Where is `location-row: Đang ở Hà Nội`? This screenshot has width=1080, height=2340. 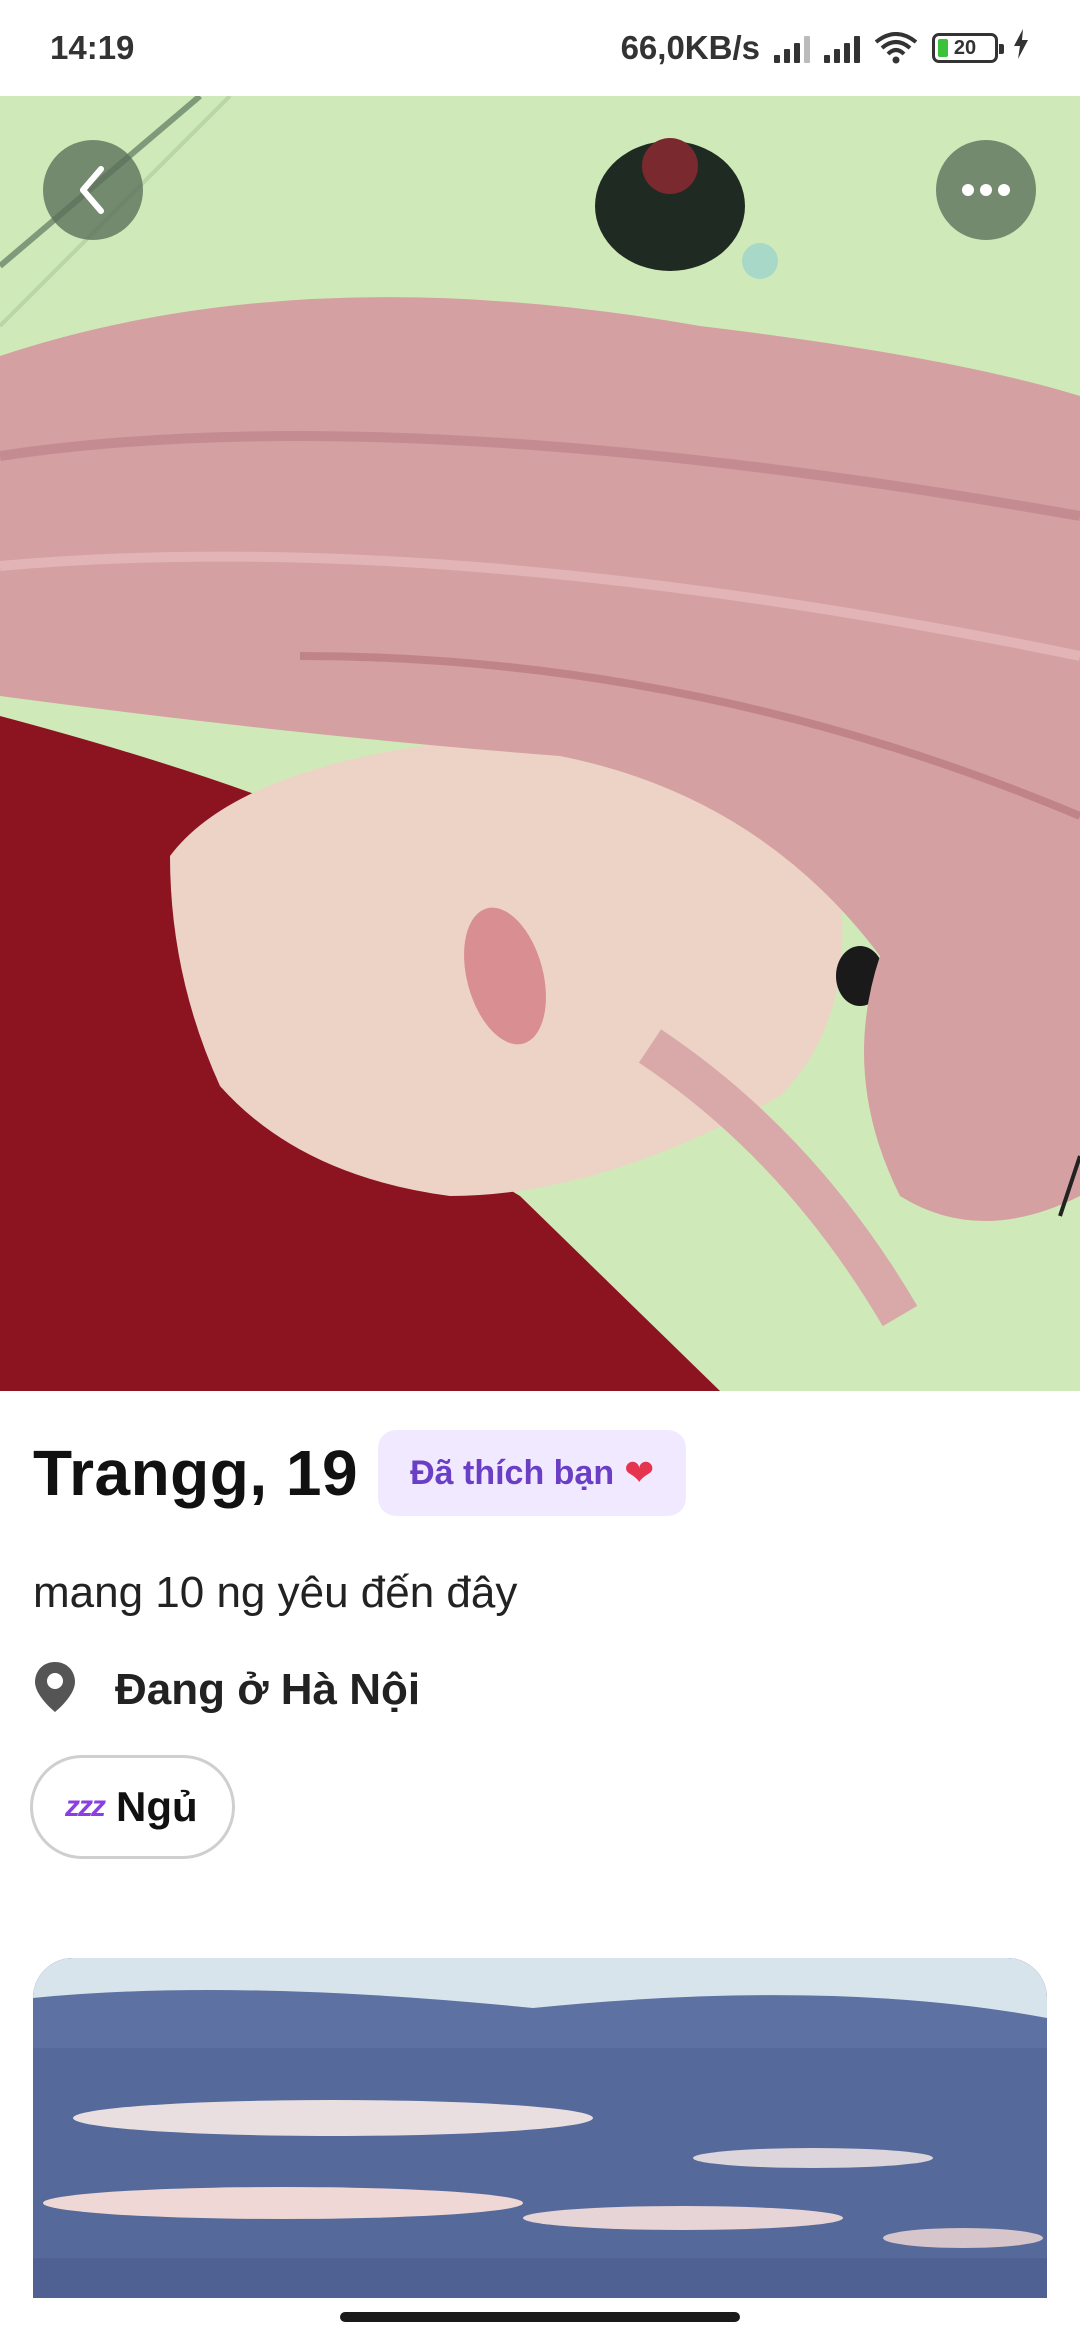 location-row: Đang ở Hà Nội is located at coordinates (226, 1689).